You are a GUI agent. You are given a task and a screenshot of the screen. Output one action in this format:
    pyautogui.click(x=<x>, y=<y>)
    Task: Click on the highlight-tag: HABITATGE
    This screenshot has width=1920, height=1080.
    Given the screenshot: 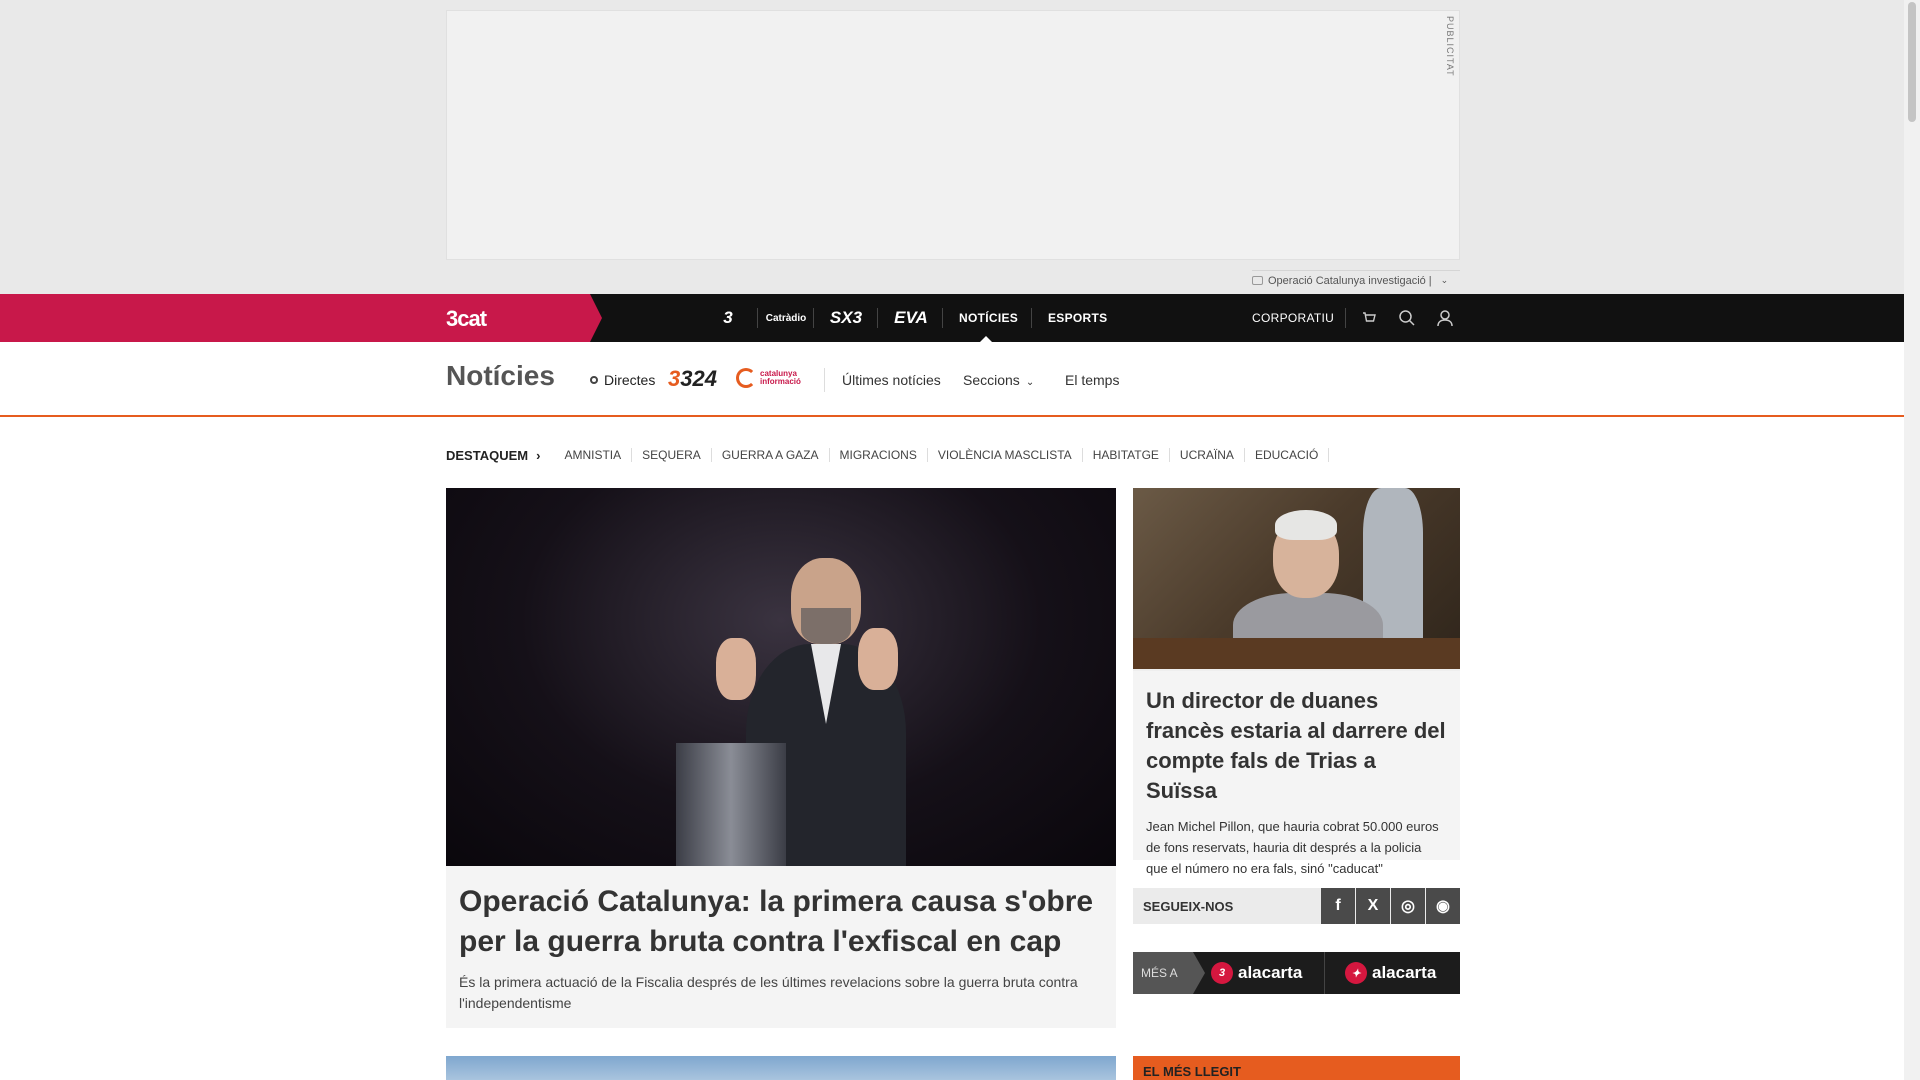 What is the action you would take?
    pyautogui.click(x=1126, y=455)
    